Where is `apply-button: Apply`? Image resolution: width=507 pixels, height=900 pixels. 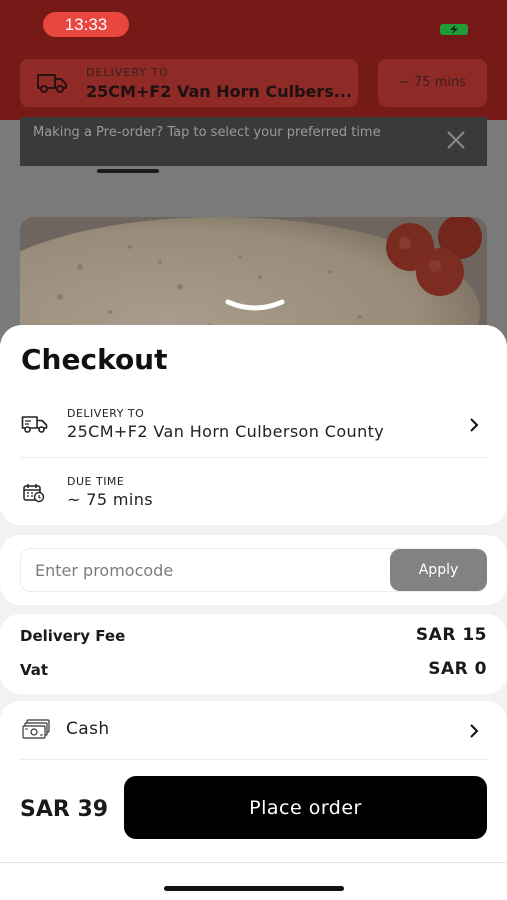
apply-button: Apply is located at coordinates (438, 570).